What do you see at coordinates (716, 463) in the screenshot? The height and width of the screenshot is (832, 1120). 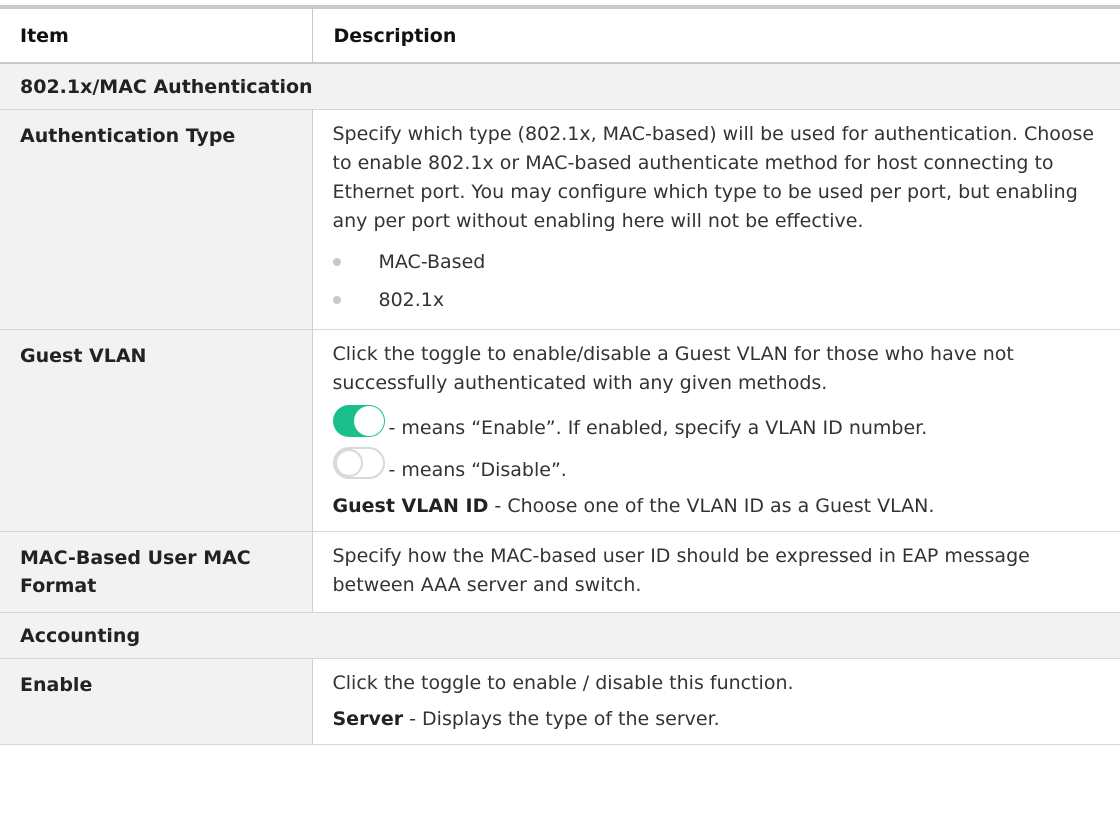 I see `toggle-off-line: - means “Disable”.` at bounding box center [716, 463].